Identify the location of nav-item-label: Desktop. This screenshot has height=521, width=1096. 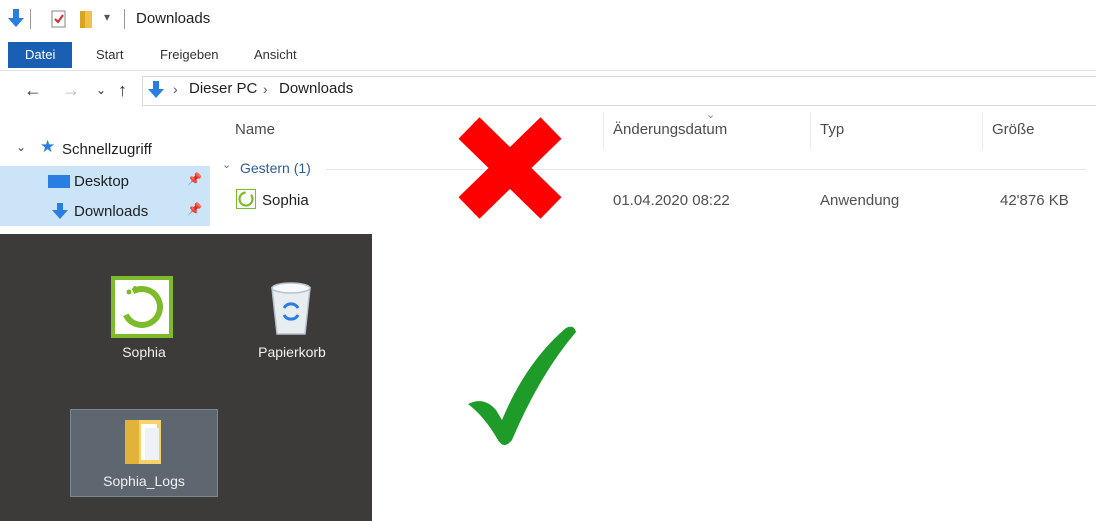
(102, 181).